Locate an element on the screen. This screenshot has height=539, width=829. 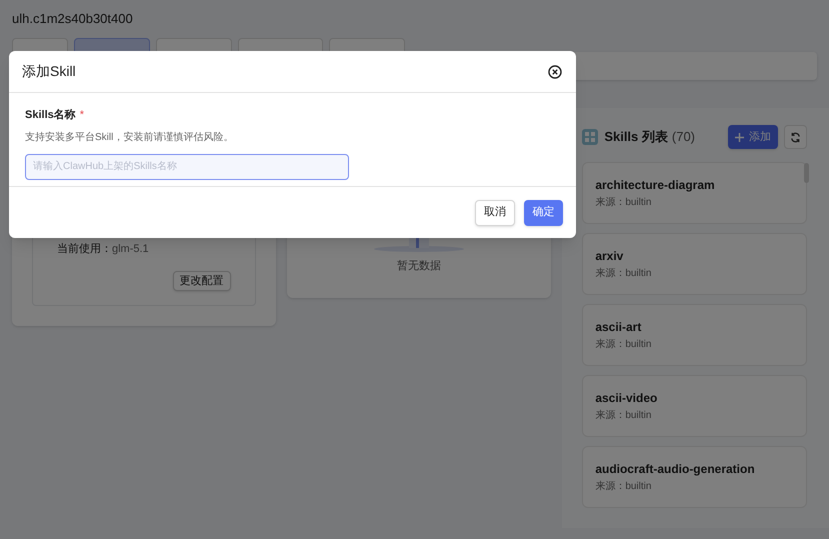
current-model-label: 当前使用： is located at coordinates (84, 249).